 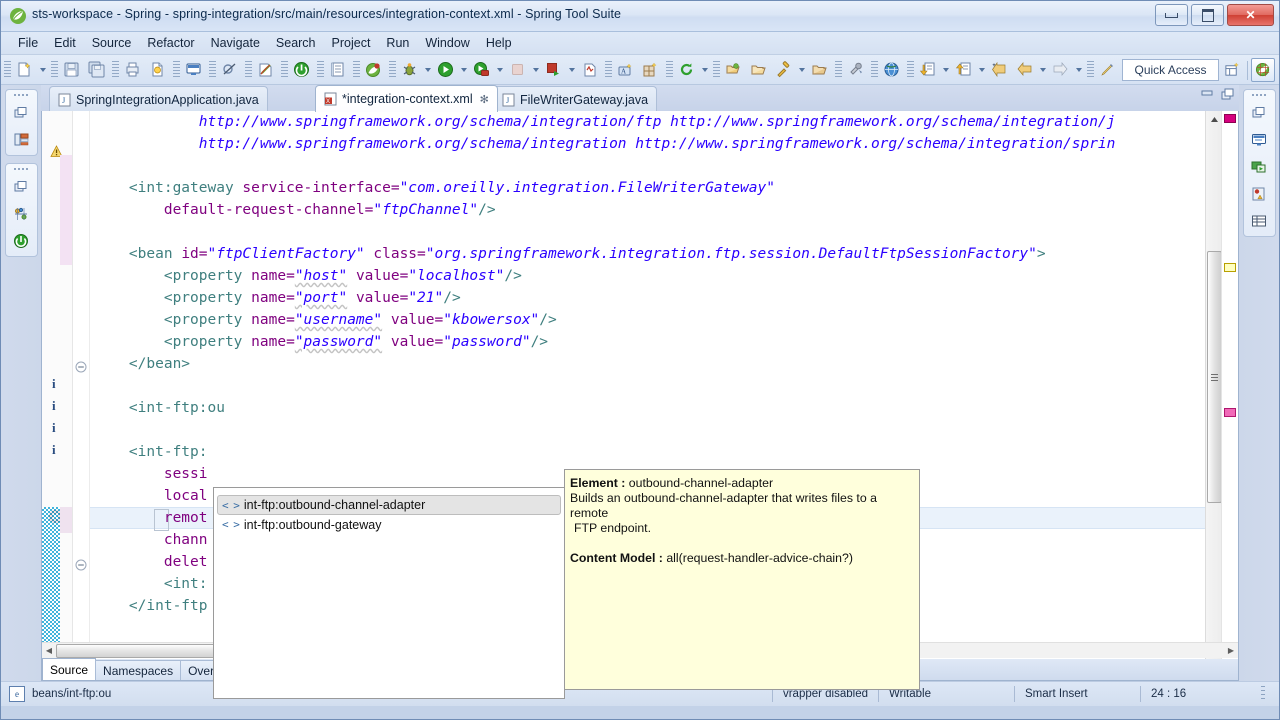 What do you see at coordinates (1107, 69) in the screenshot?
I see `pin-editor-button` at bounding box center [1107, 69].